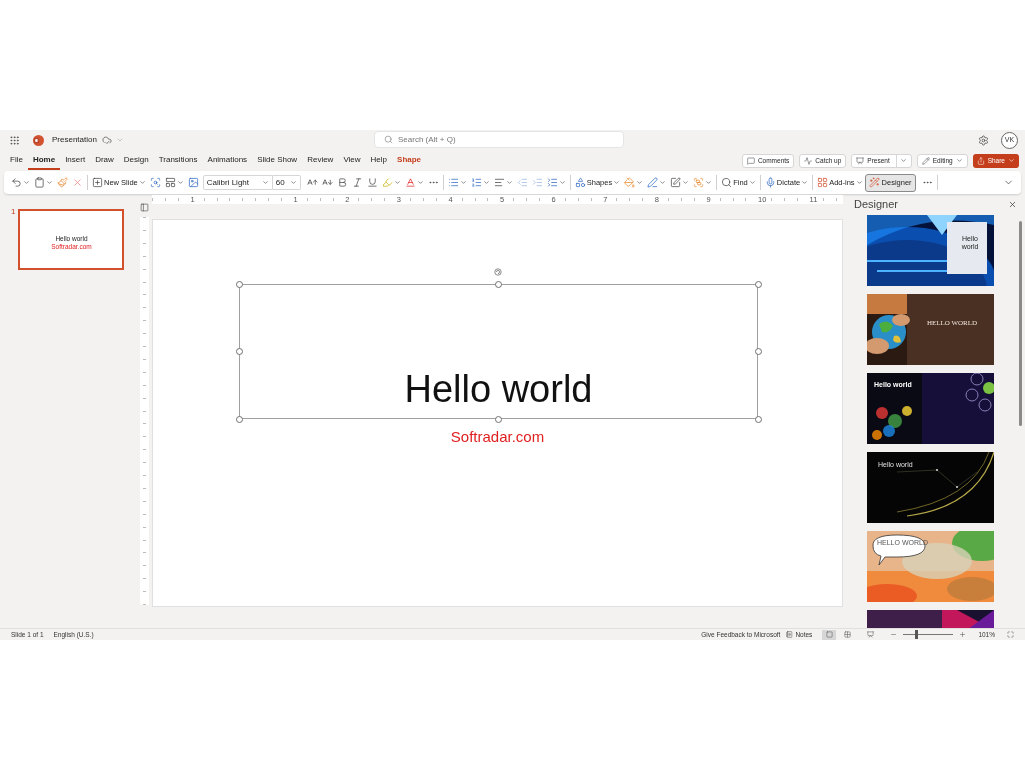 This screenshot has height=769, width=1025. I want to click on share-icon, so click(980, 160).